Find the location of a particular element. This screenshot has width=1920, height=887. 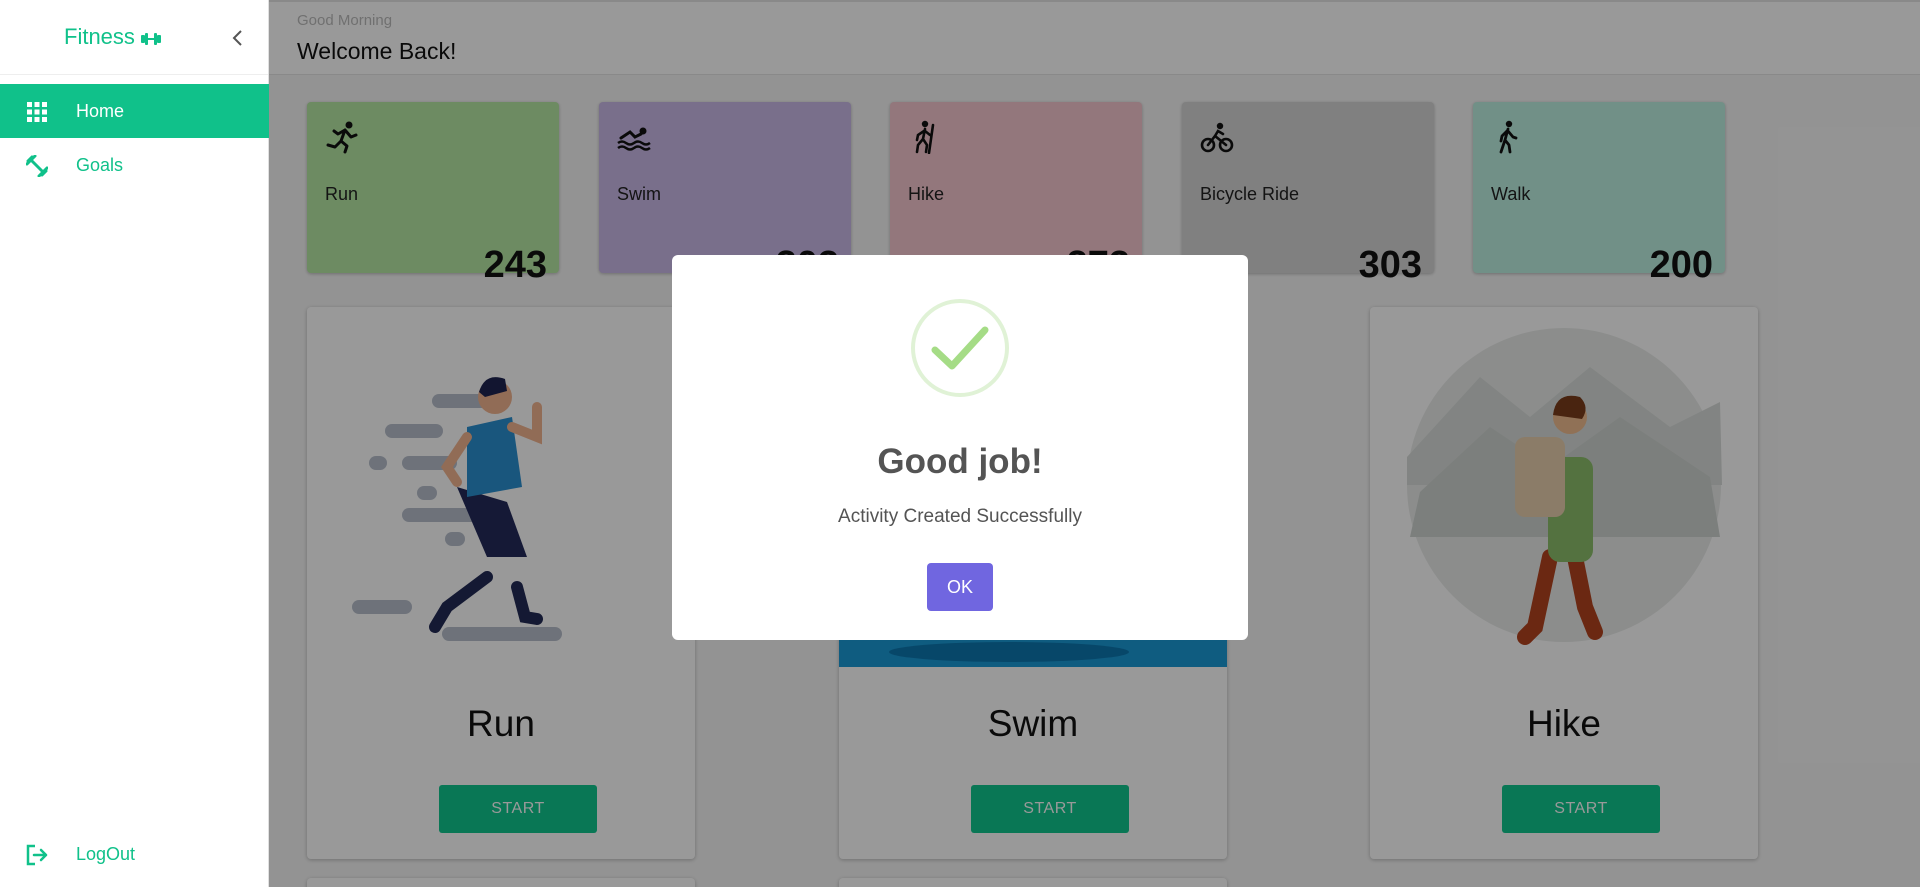

brand-bar: Fitness is located at coordinates (134, 37).